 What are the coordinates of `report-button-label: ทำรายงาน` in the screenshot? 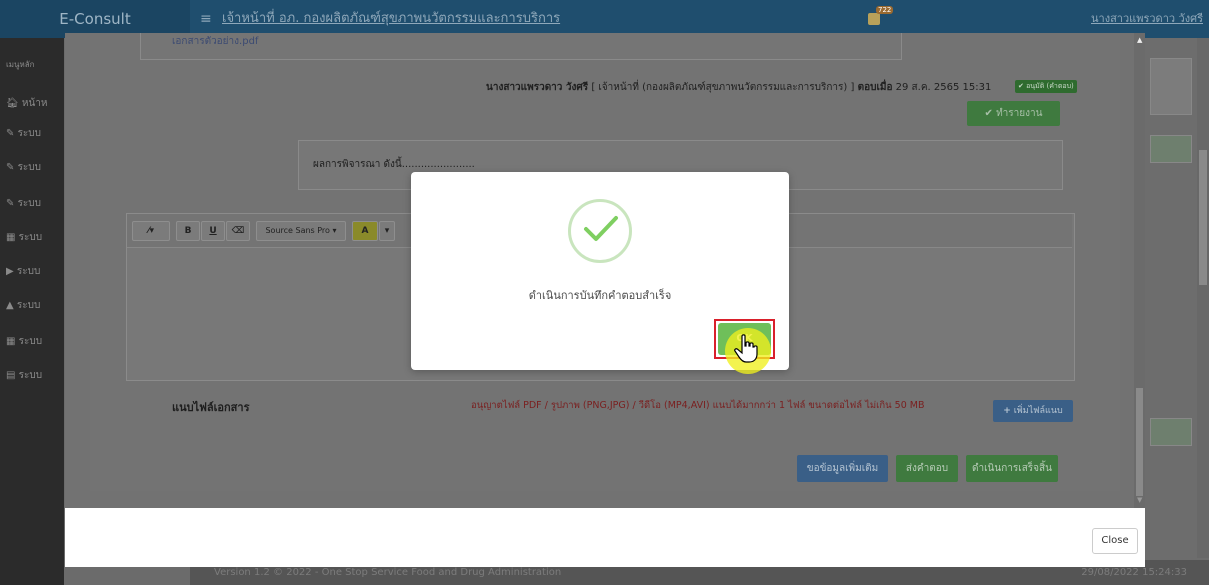 It's located at (1019, 113).